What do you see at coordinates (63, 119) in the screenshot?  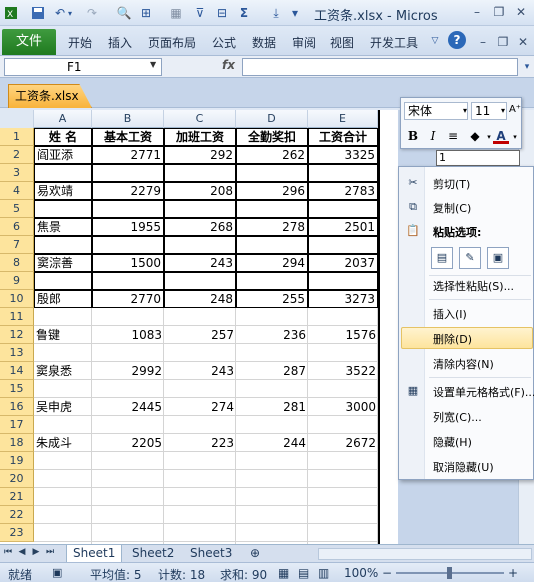 I see `column-header-a: A` at bounding box center [63, 119].